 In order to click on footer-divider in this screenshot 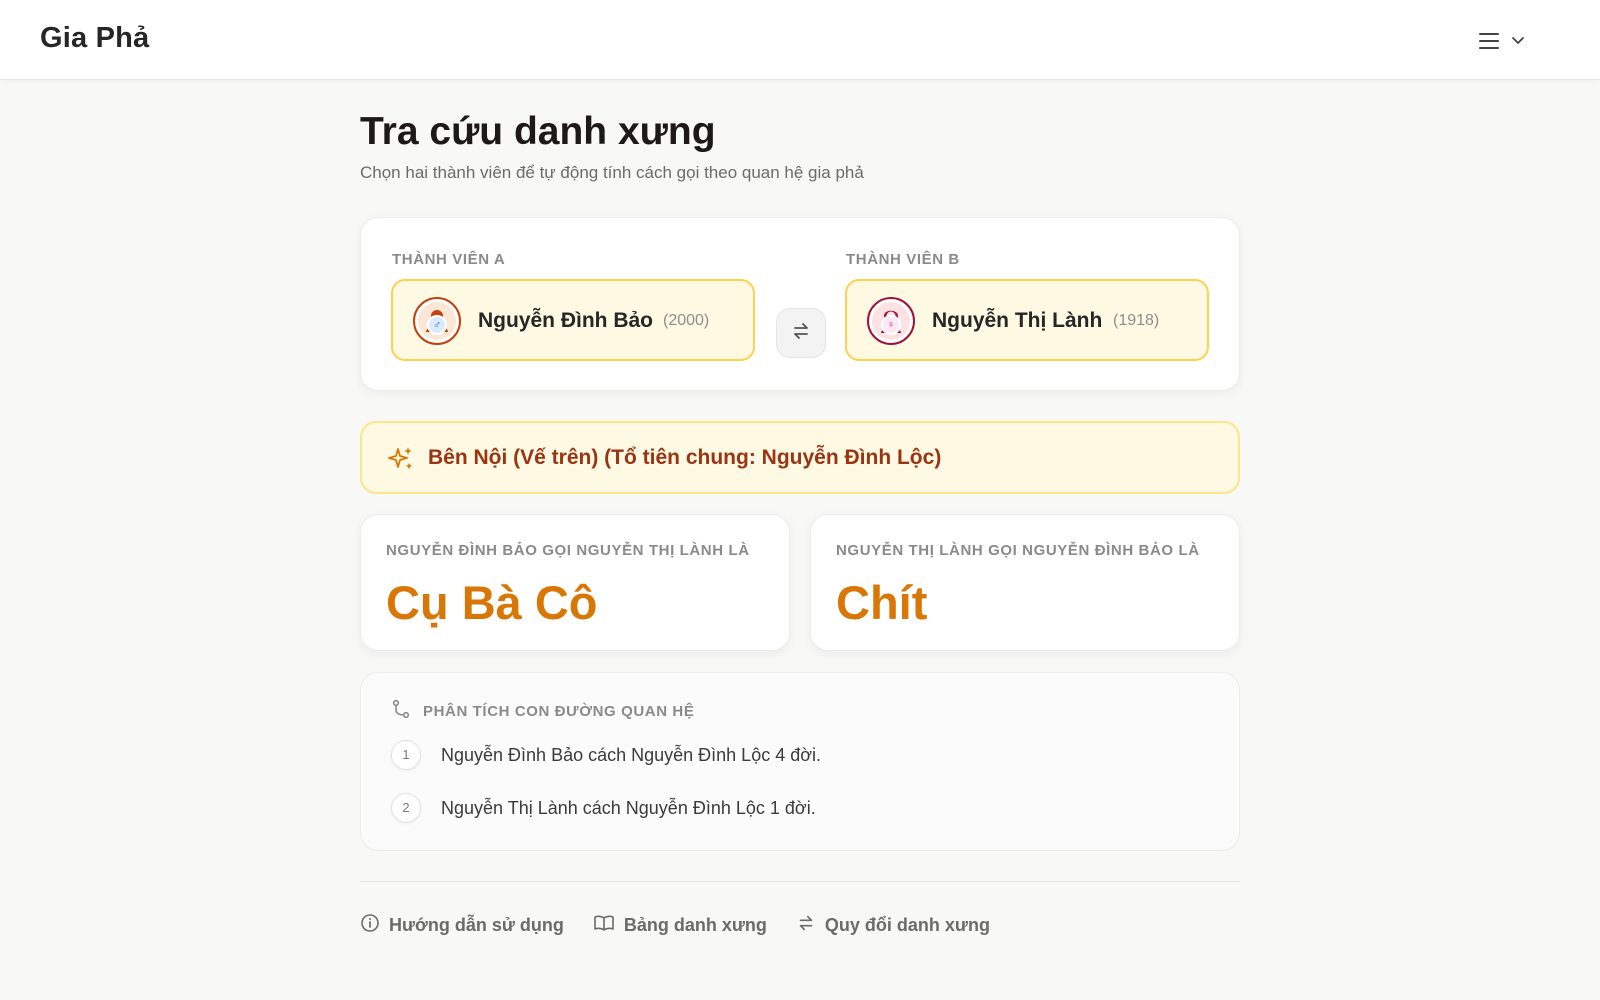, I will do `click(800, 881)`.